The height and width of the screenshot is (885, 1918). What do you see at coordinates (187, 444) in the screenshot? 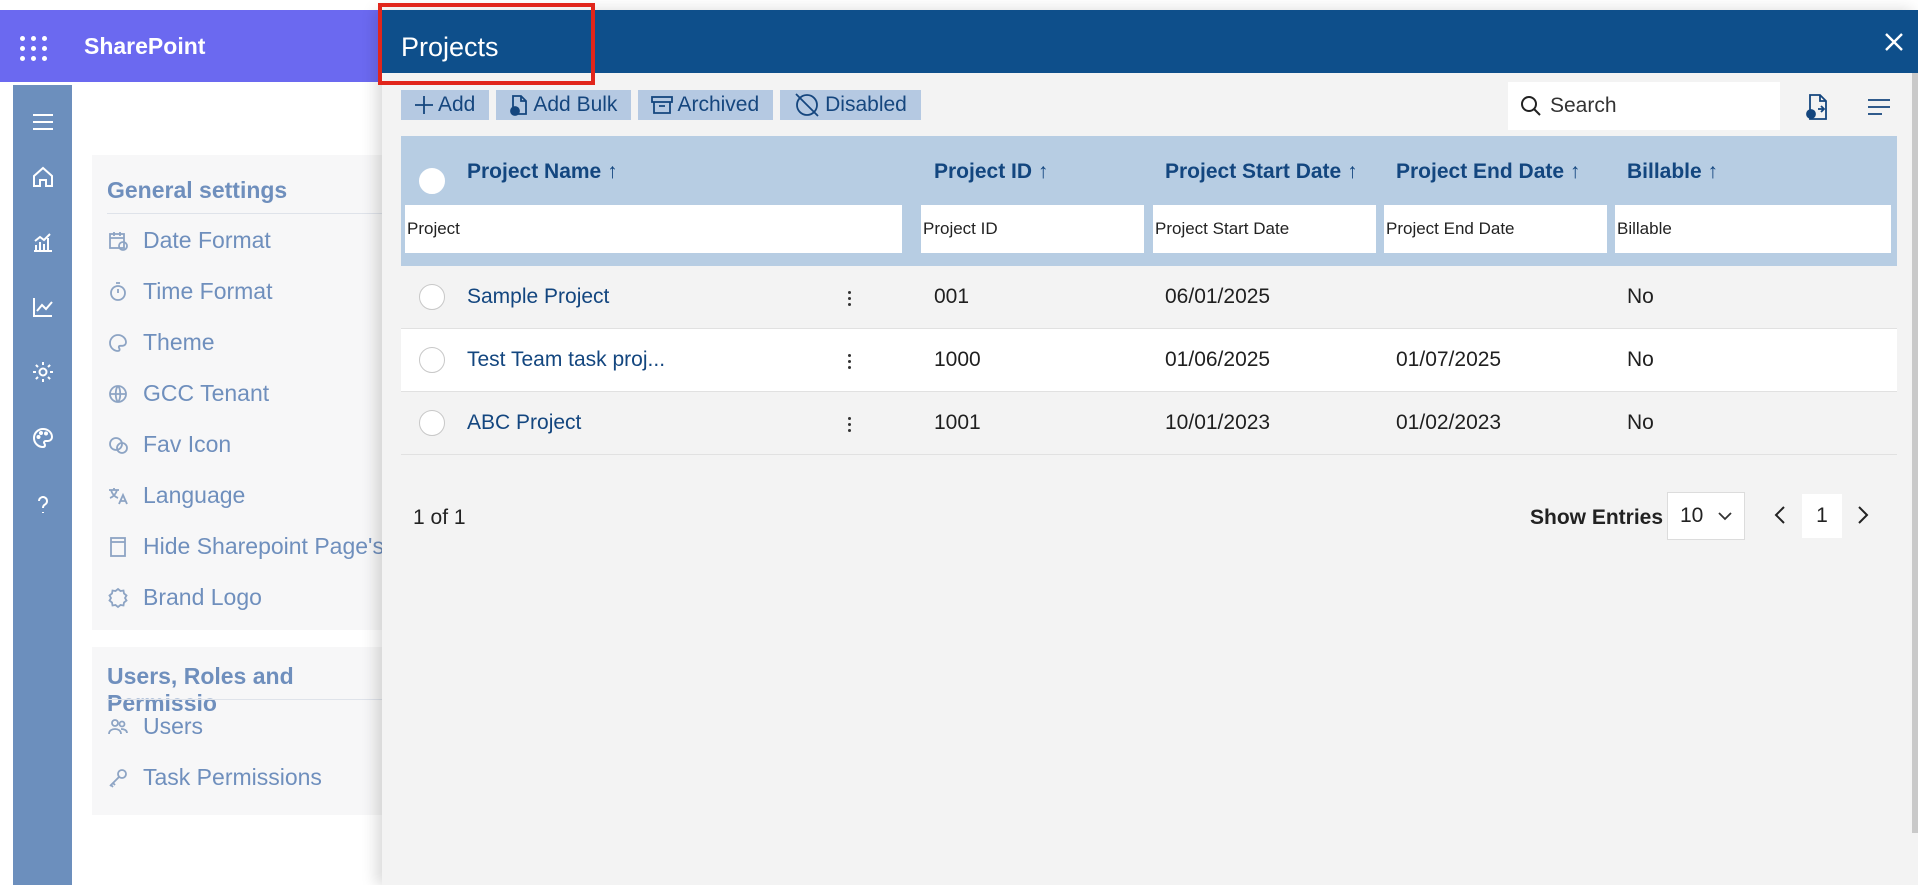
I see `setting-label: Fav Icon` at bounding box center [187, 444].